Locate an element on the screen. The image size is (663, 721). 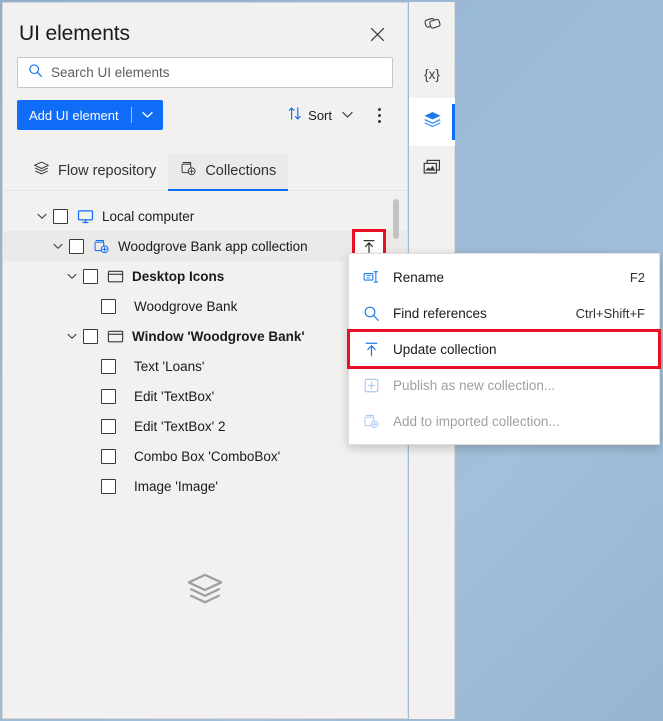
panel-header: UI elements is located at coordinates (205, 26).